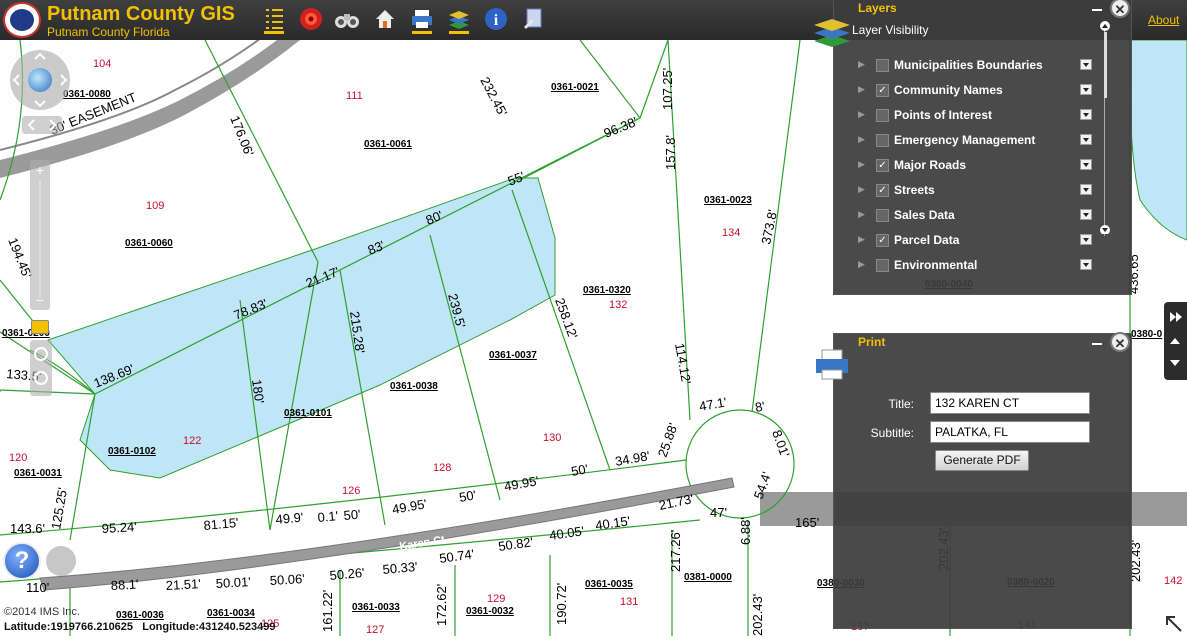 The height and width of the screenshot is (640, 1187). Describe the element at coordinates (668, 440) in the screenshot. I see `dimension-label: 25.88'` at that location.